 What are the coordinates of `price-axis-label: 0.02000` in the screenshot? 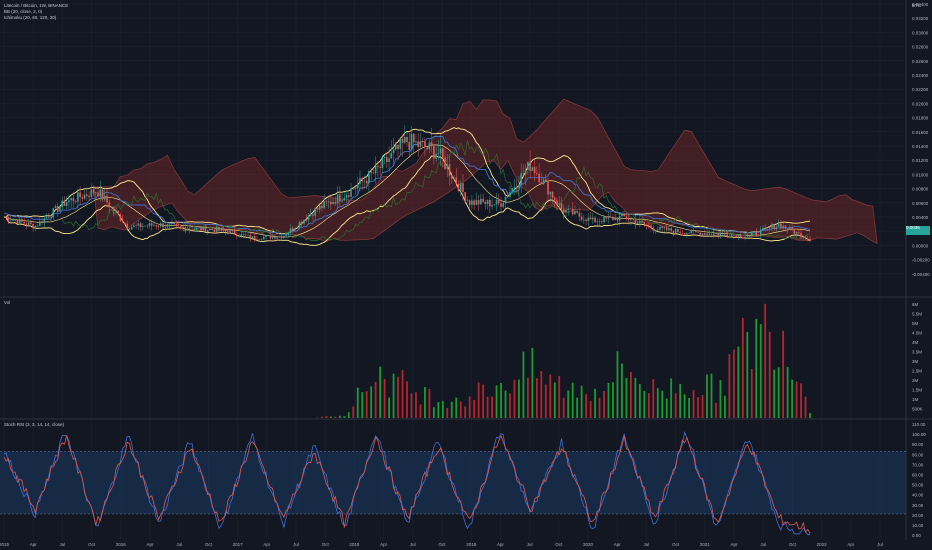 It's located at (920, 103).